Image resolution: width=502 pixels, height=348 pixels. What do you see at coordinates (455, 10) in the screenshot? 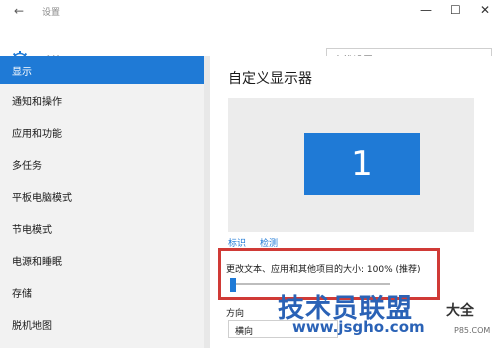
I see `maximize-button: ☐` at bounding box center [455, 10].